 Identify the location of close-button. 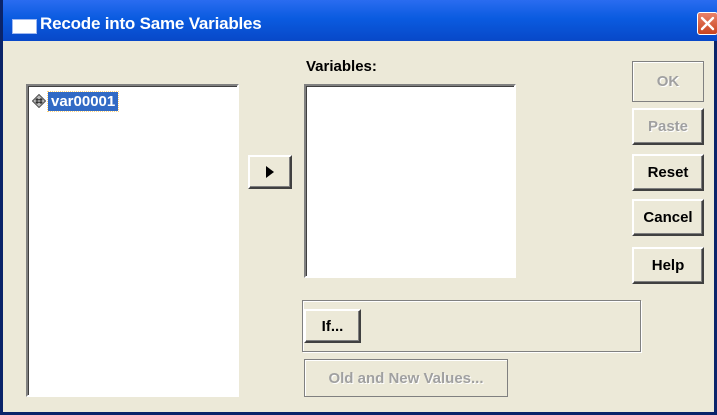
(707, 23).